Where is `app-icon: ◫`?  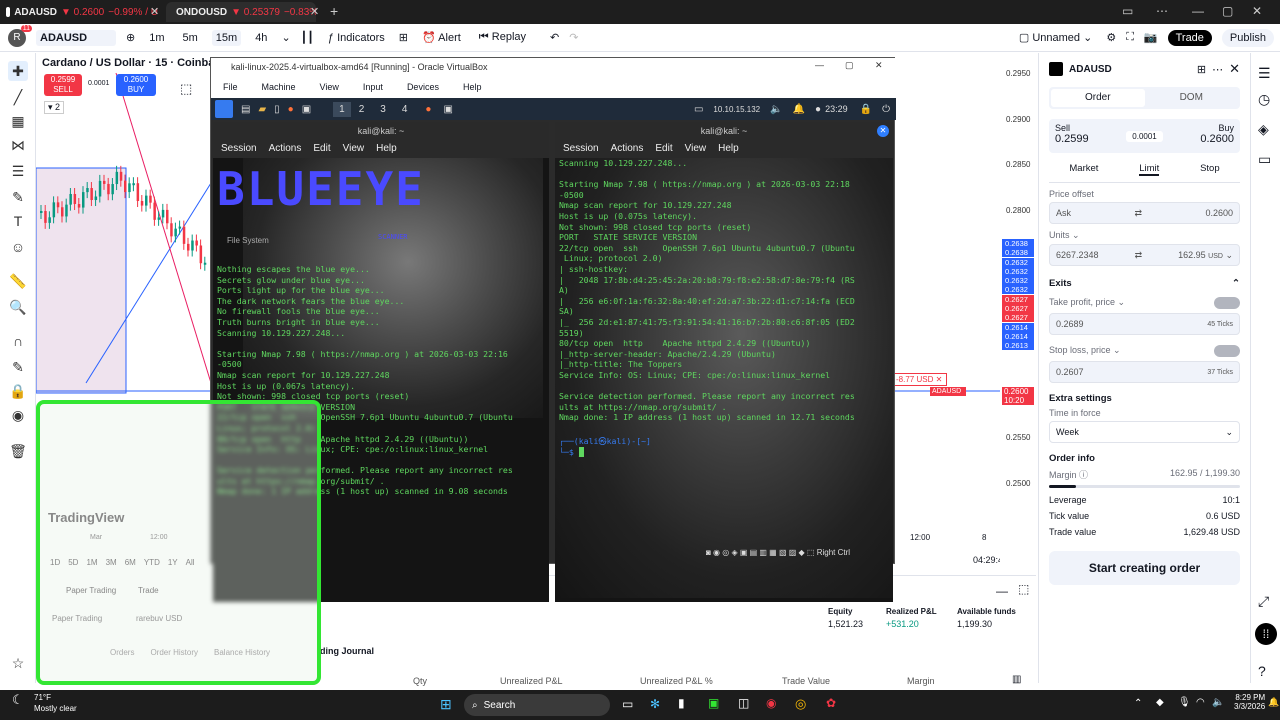 app-icon: ◫ is located at coordinates (743, 703).